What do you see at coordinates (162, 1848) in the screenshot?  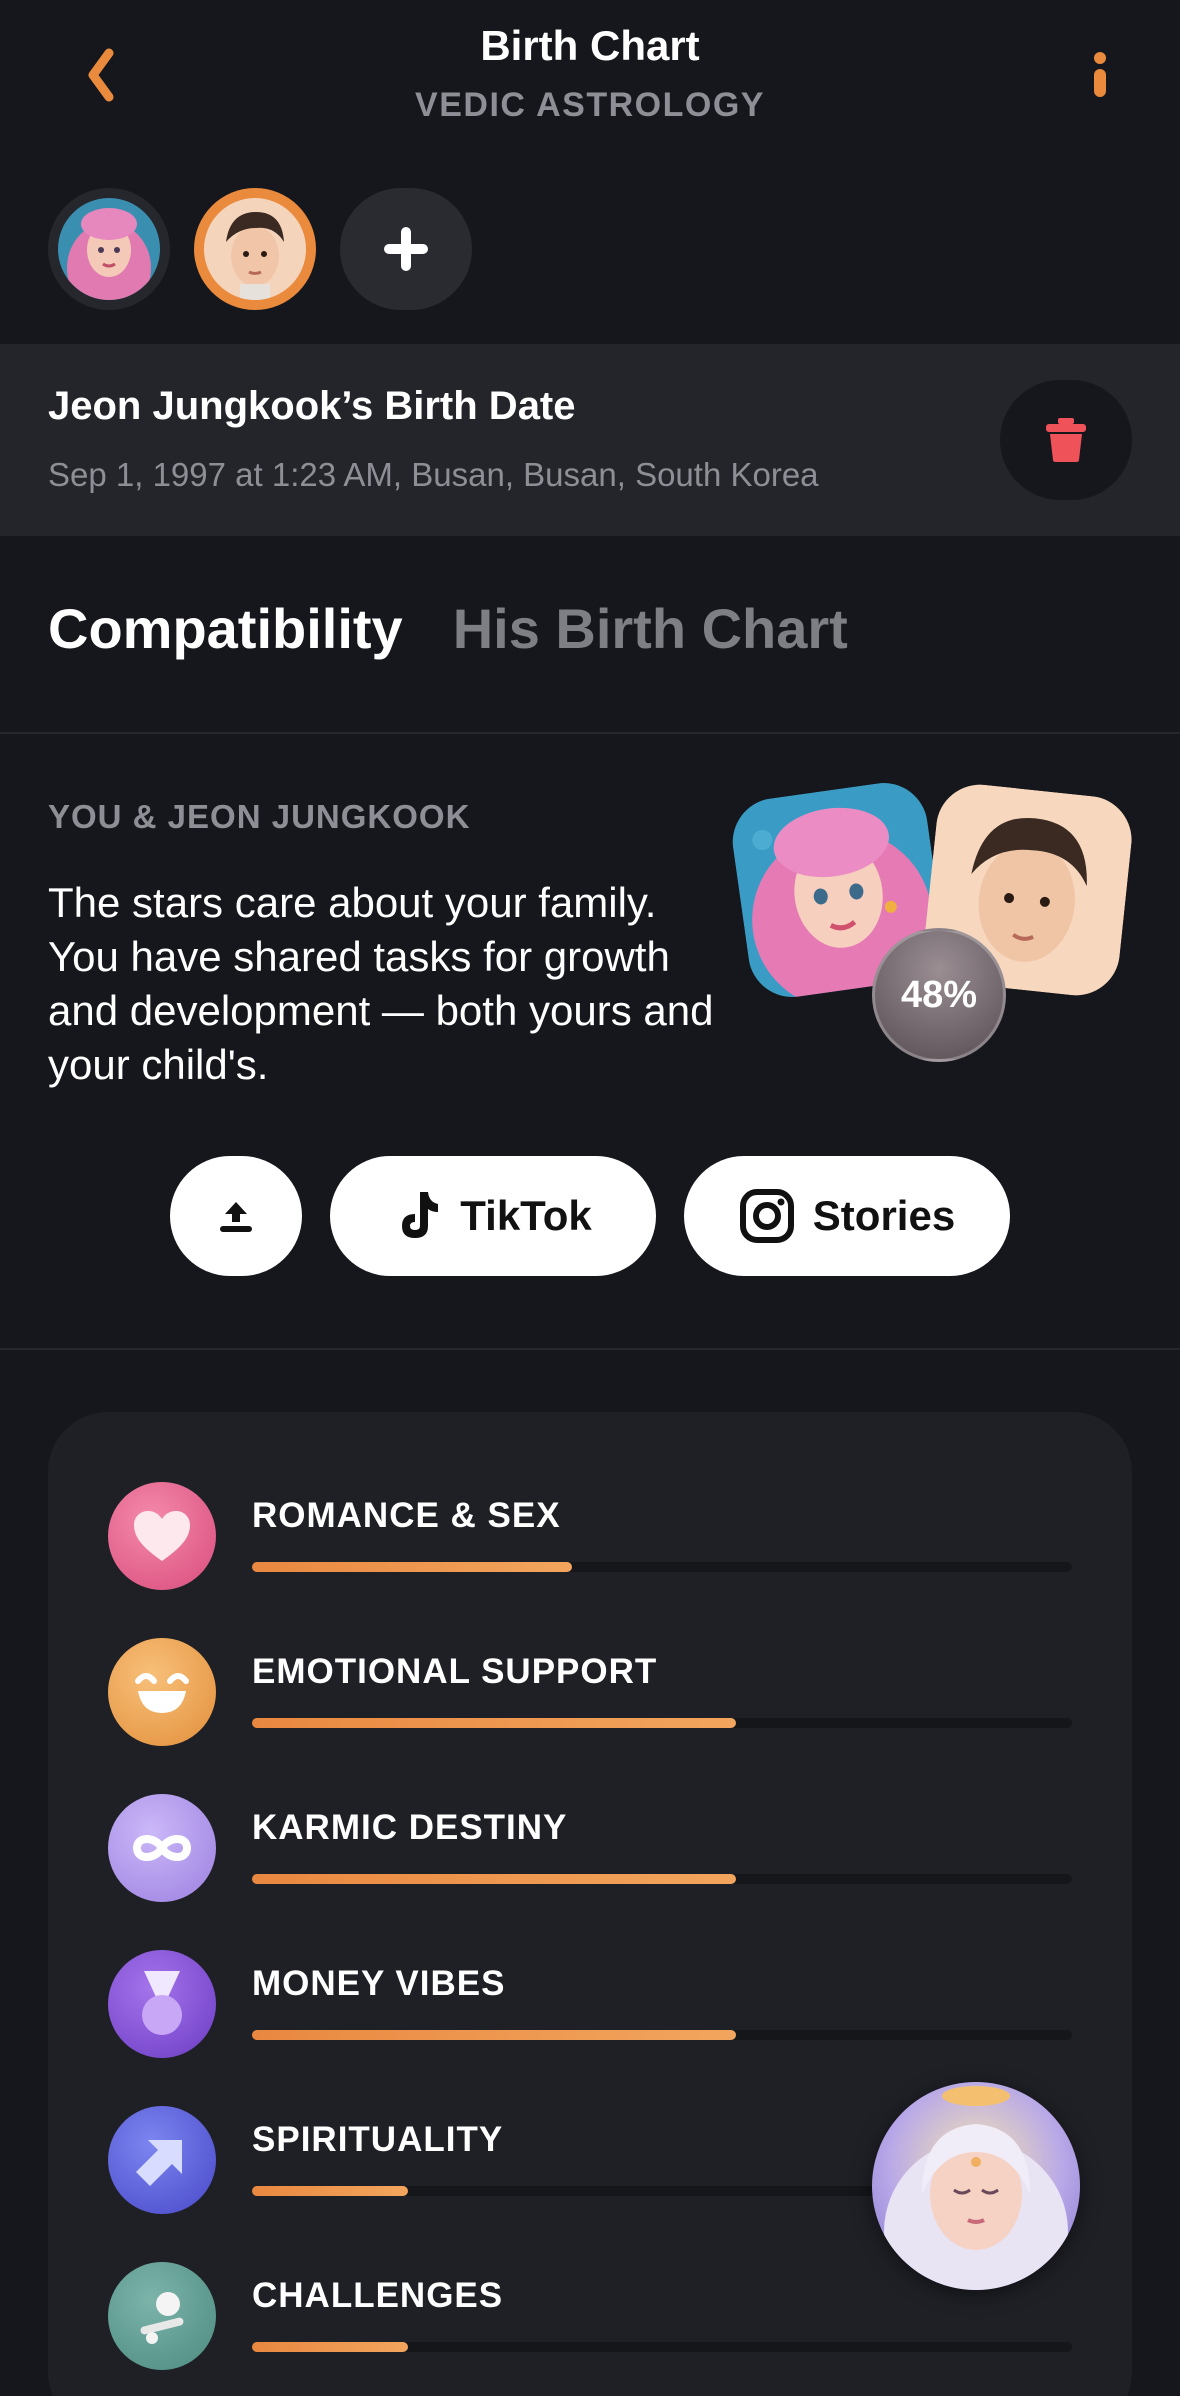 I see `infinity-icon` at bounding box center [162, 1848].